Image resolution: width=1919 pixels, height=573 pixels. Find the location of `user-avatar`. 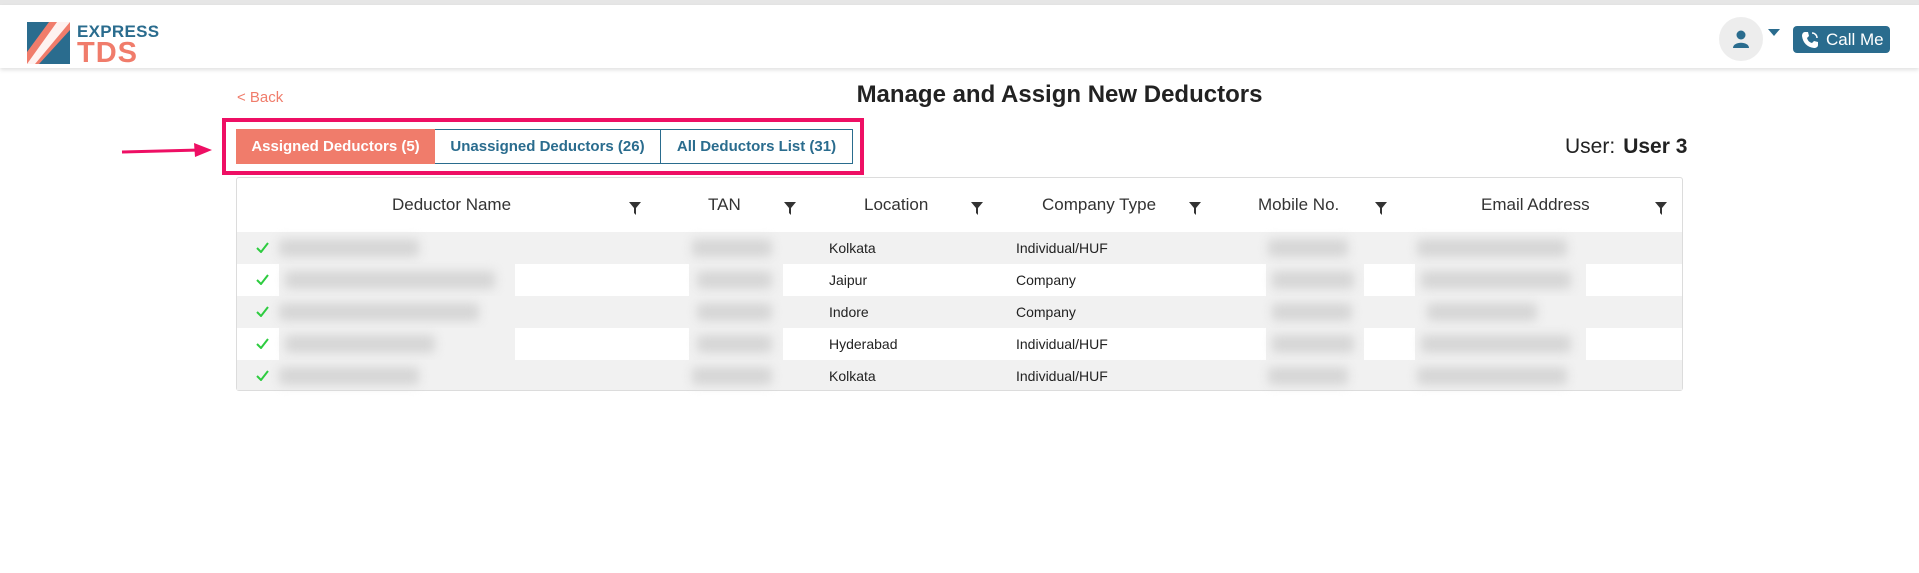

user-avatar is located at coordinates (1741, 39).